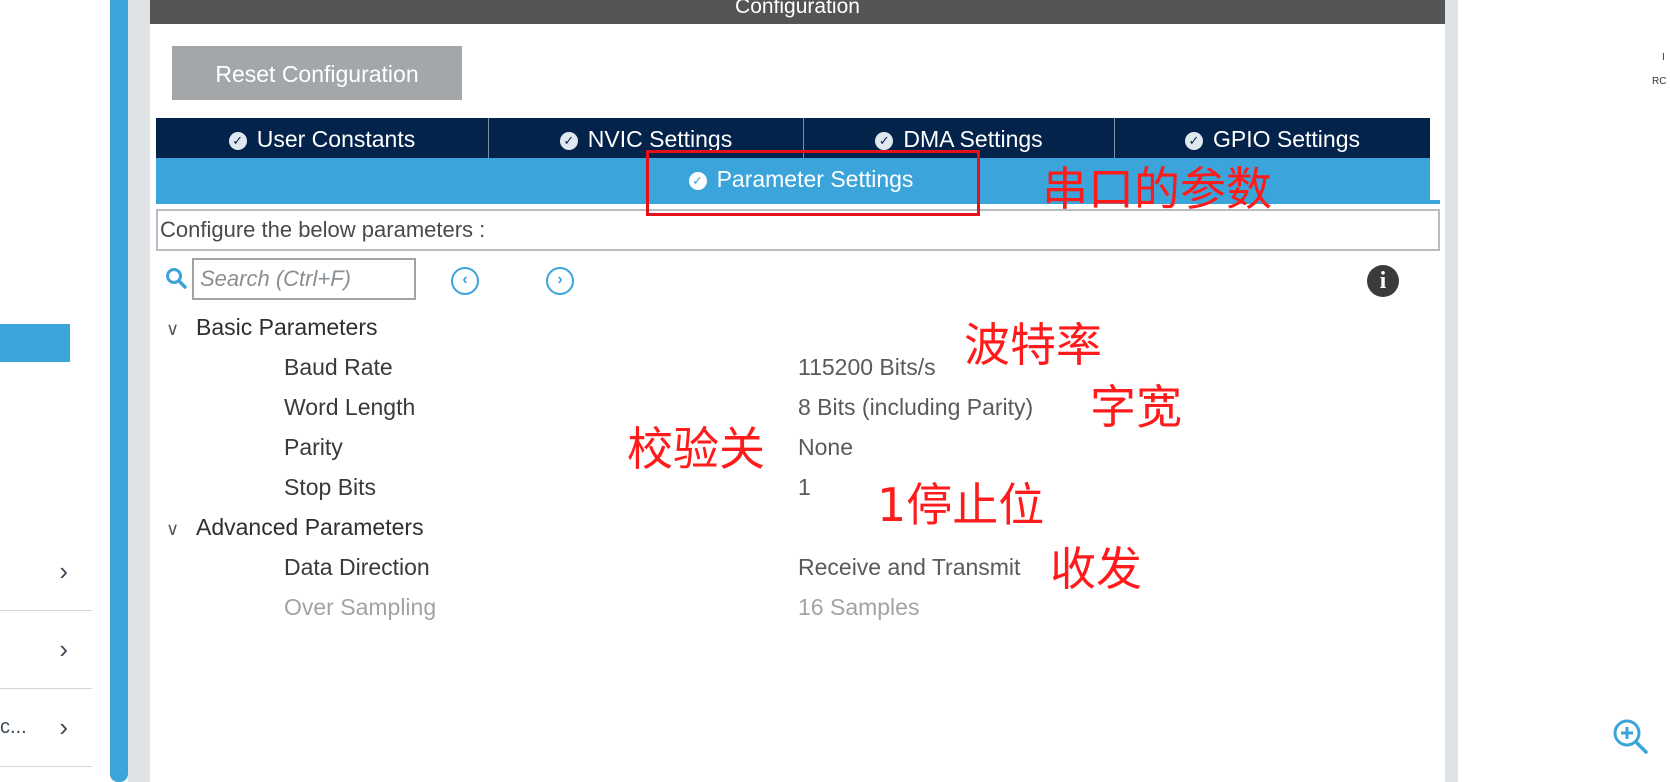  What do you see at coordinates (859, 607) in the screenshot?
I see `param-value-over-sampling: 16 Samples` at bounding box center [859, 607].